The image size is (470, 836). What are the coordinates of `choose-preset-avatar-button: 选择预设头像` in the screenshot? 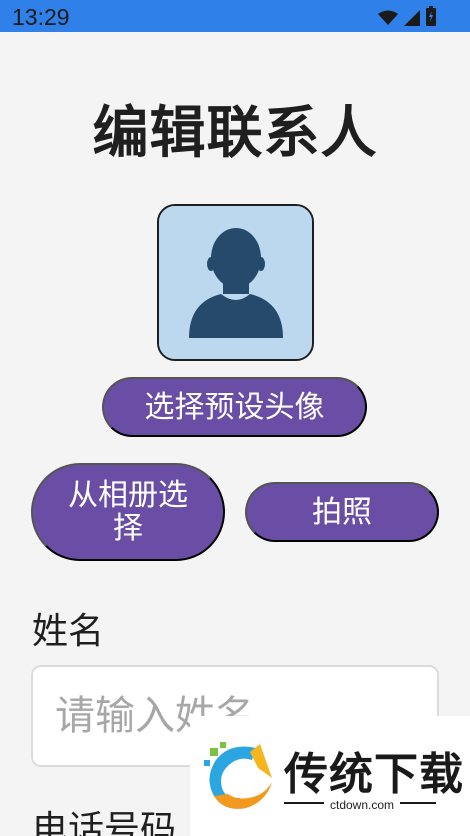 It's located at (234, 407).